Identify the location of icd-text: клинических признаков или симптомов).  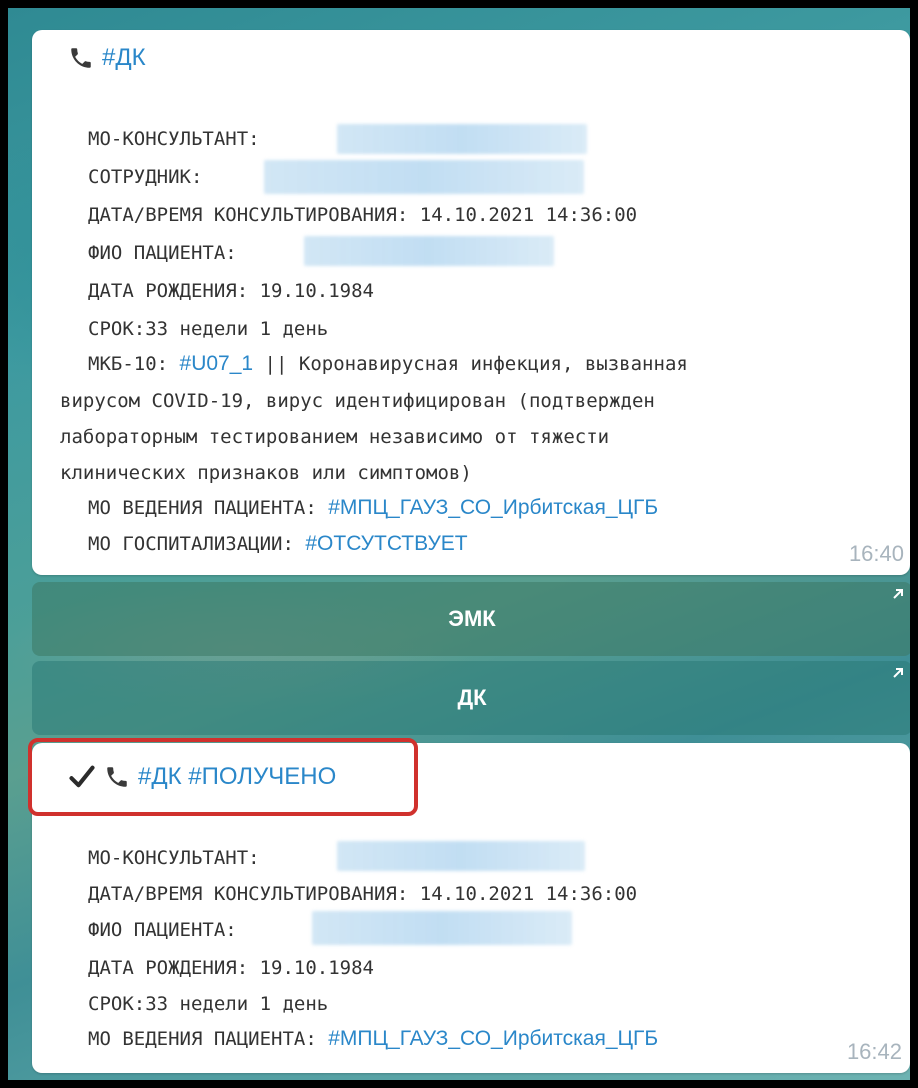
(266, 473).